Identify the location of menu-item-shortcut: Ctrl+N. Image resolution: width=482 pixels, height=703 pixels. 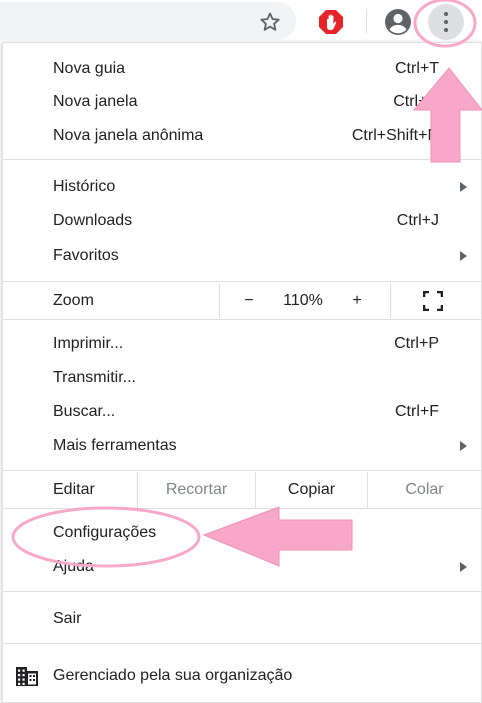
(416, 101).